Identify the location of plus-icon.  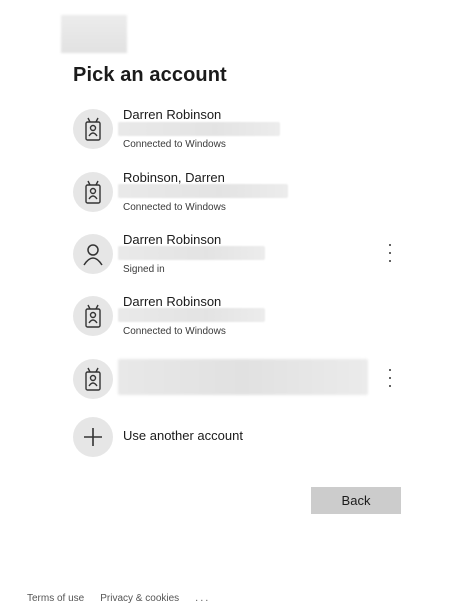
(93, 437).